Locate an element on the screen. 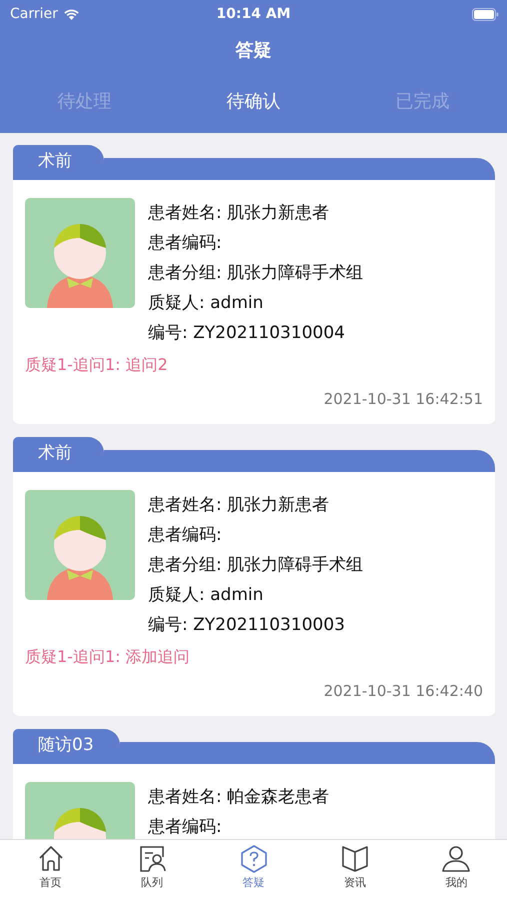 The image size is (507, 900). tab-bar-item: 资讯 is located at coordinates (355, 870).